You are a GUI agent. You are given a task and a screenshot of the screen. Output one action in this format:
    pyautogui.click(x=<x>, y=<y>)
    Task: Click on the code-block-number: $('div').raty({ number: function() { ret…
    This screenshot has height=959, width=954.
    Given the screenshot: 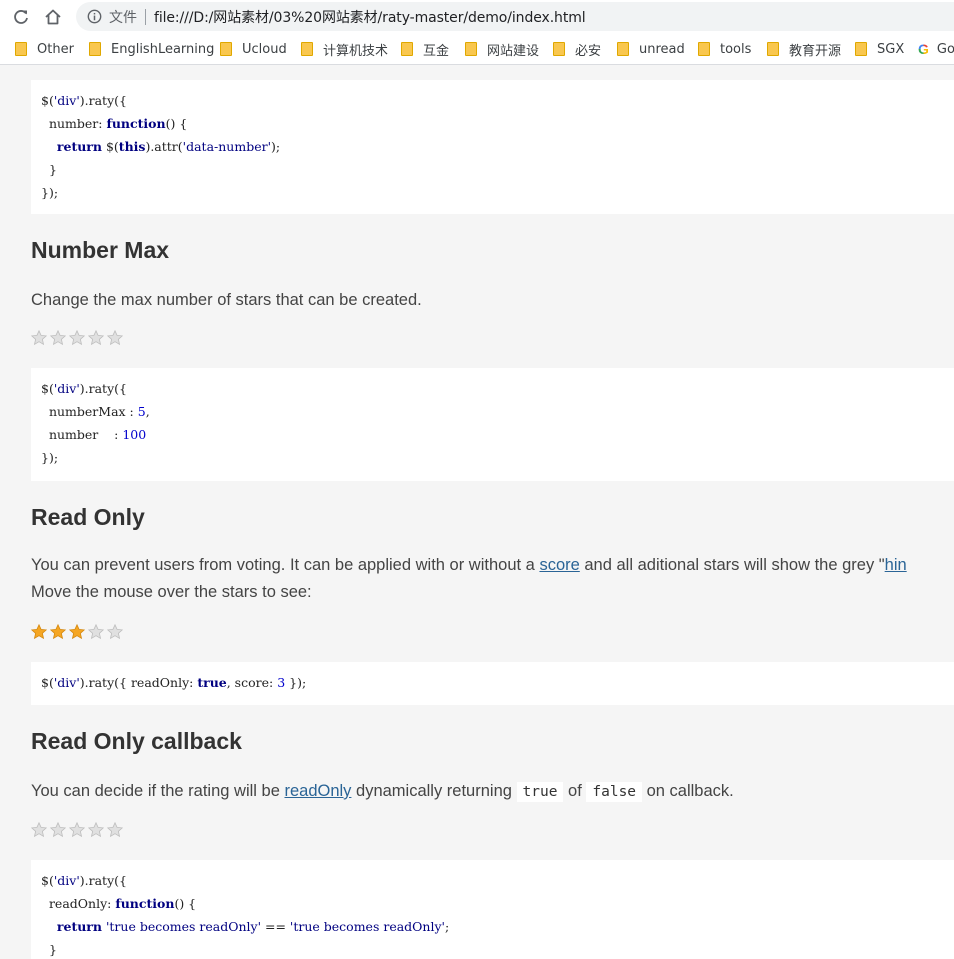 What is the action you would take?
    pyautogui.click(x=492, y=147)
    